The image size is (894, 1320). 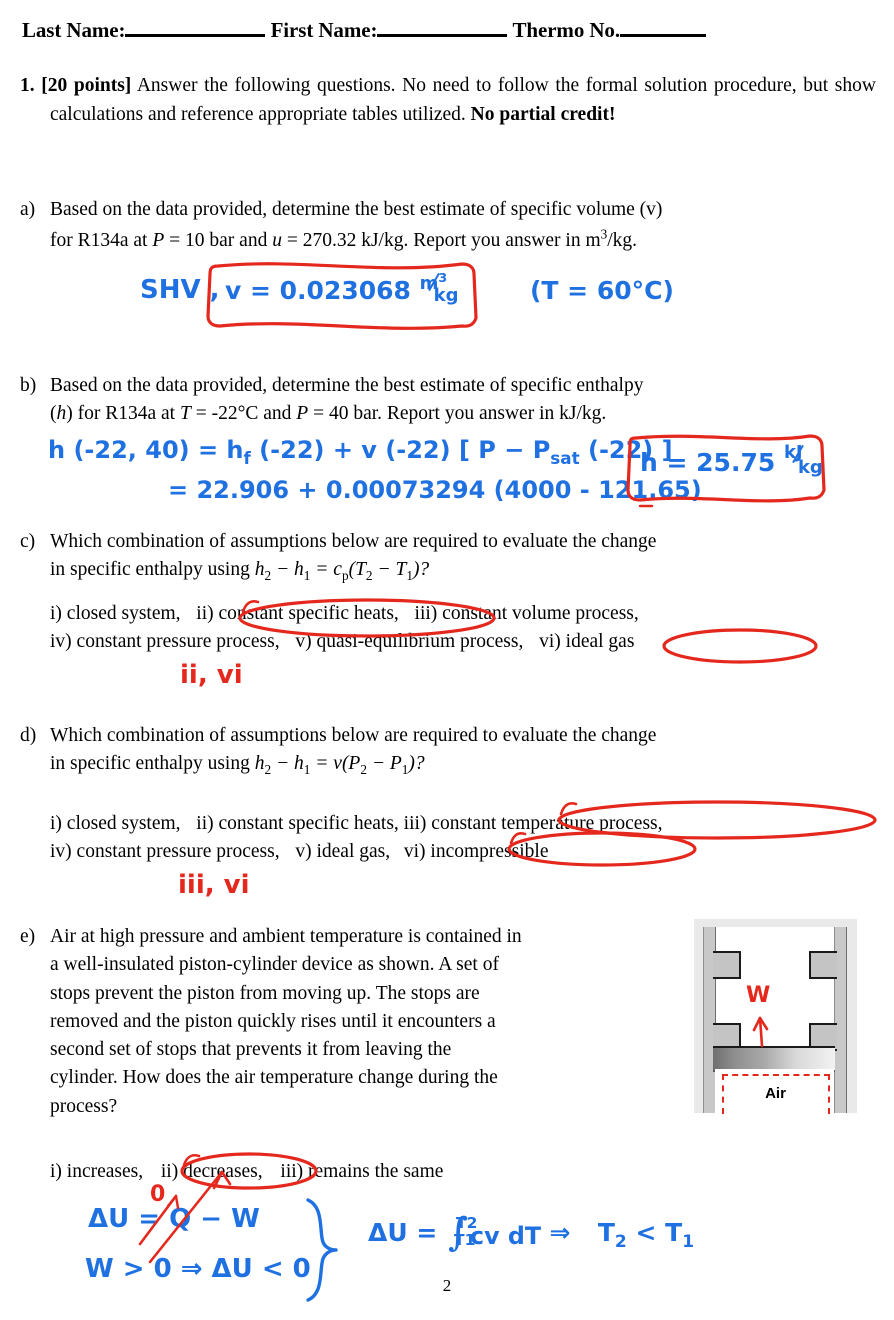 I want to click on option-c-i: i) closed system,, so click(x=115, y=613).